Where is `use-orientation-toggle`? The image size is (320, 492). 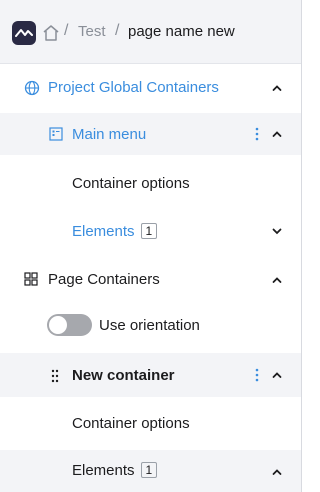
use-orientation-toggle is located at coordinates (69, 325).